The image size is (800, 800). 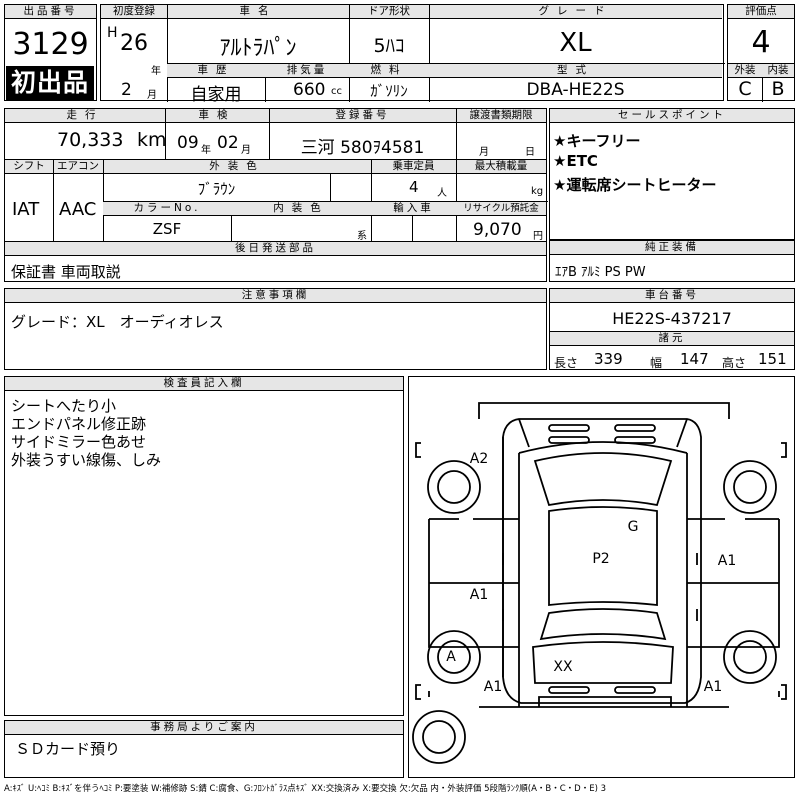 What do you see at coordinates (575, 161) in the screenshot?
I see `sales-point: ★ETC` at bounding box center [575, 161].